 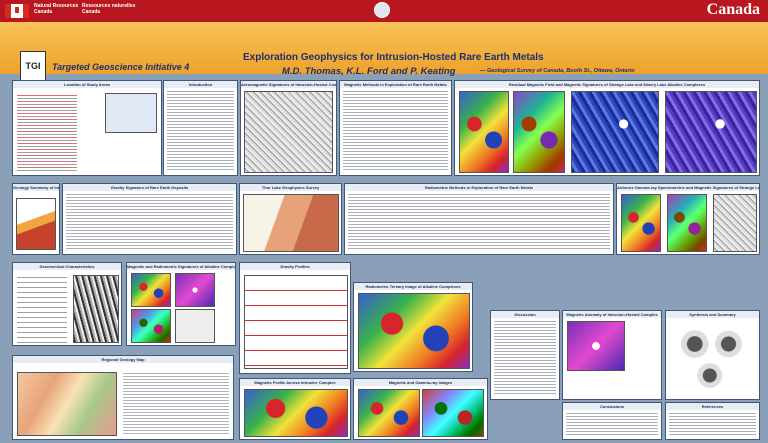 What do you see at coordinates (200, 128) in the screenshot?
I see `introduction-panel: Introduction` at bounding box center [200, 128].